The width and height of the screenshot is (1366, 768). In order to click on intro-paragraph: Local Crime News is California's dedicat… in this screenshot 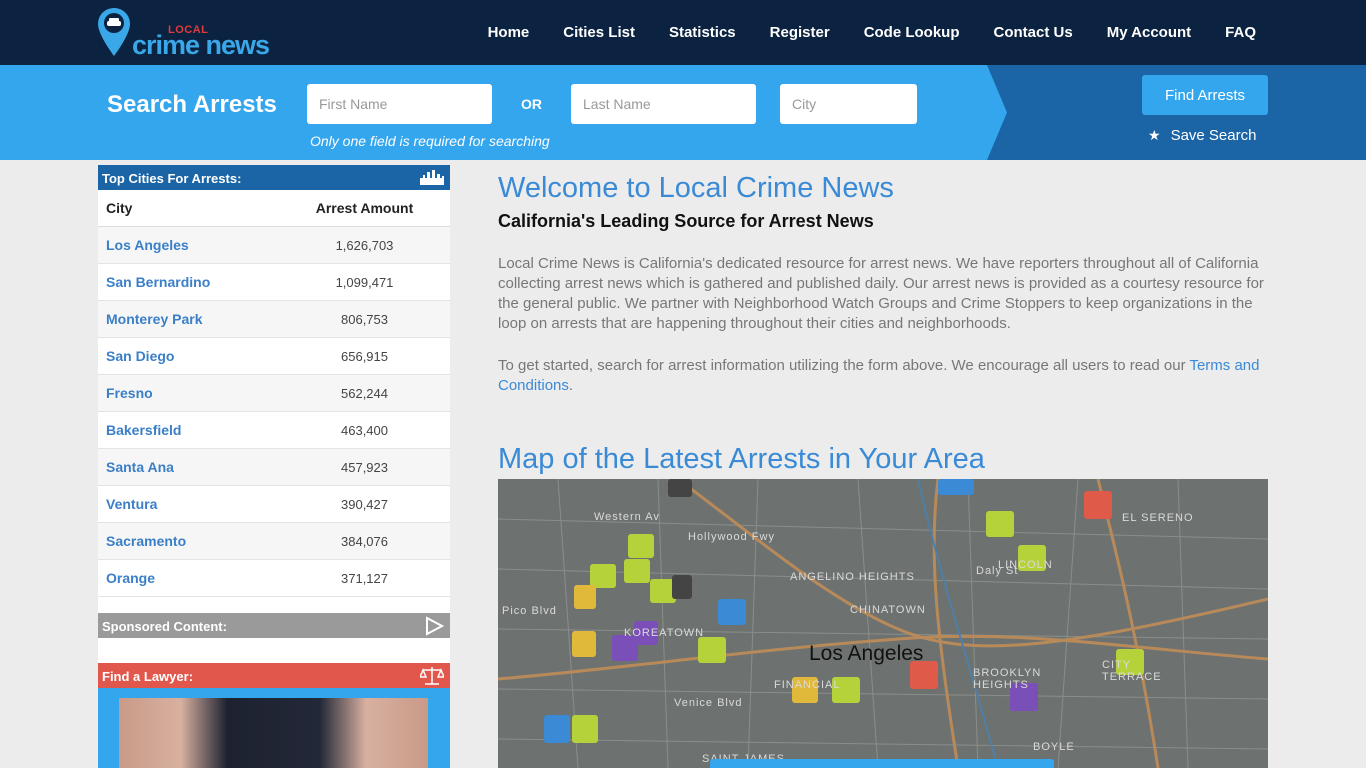, I will do `click(881, 293)`.